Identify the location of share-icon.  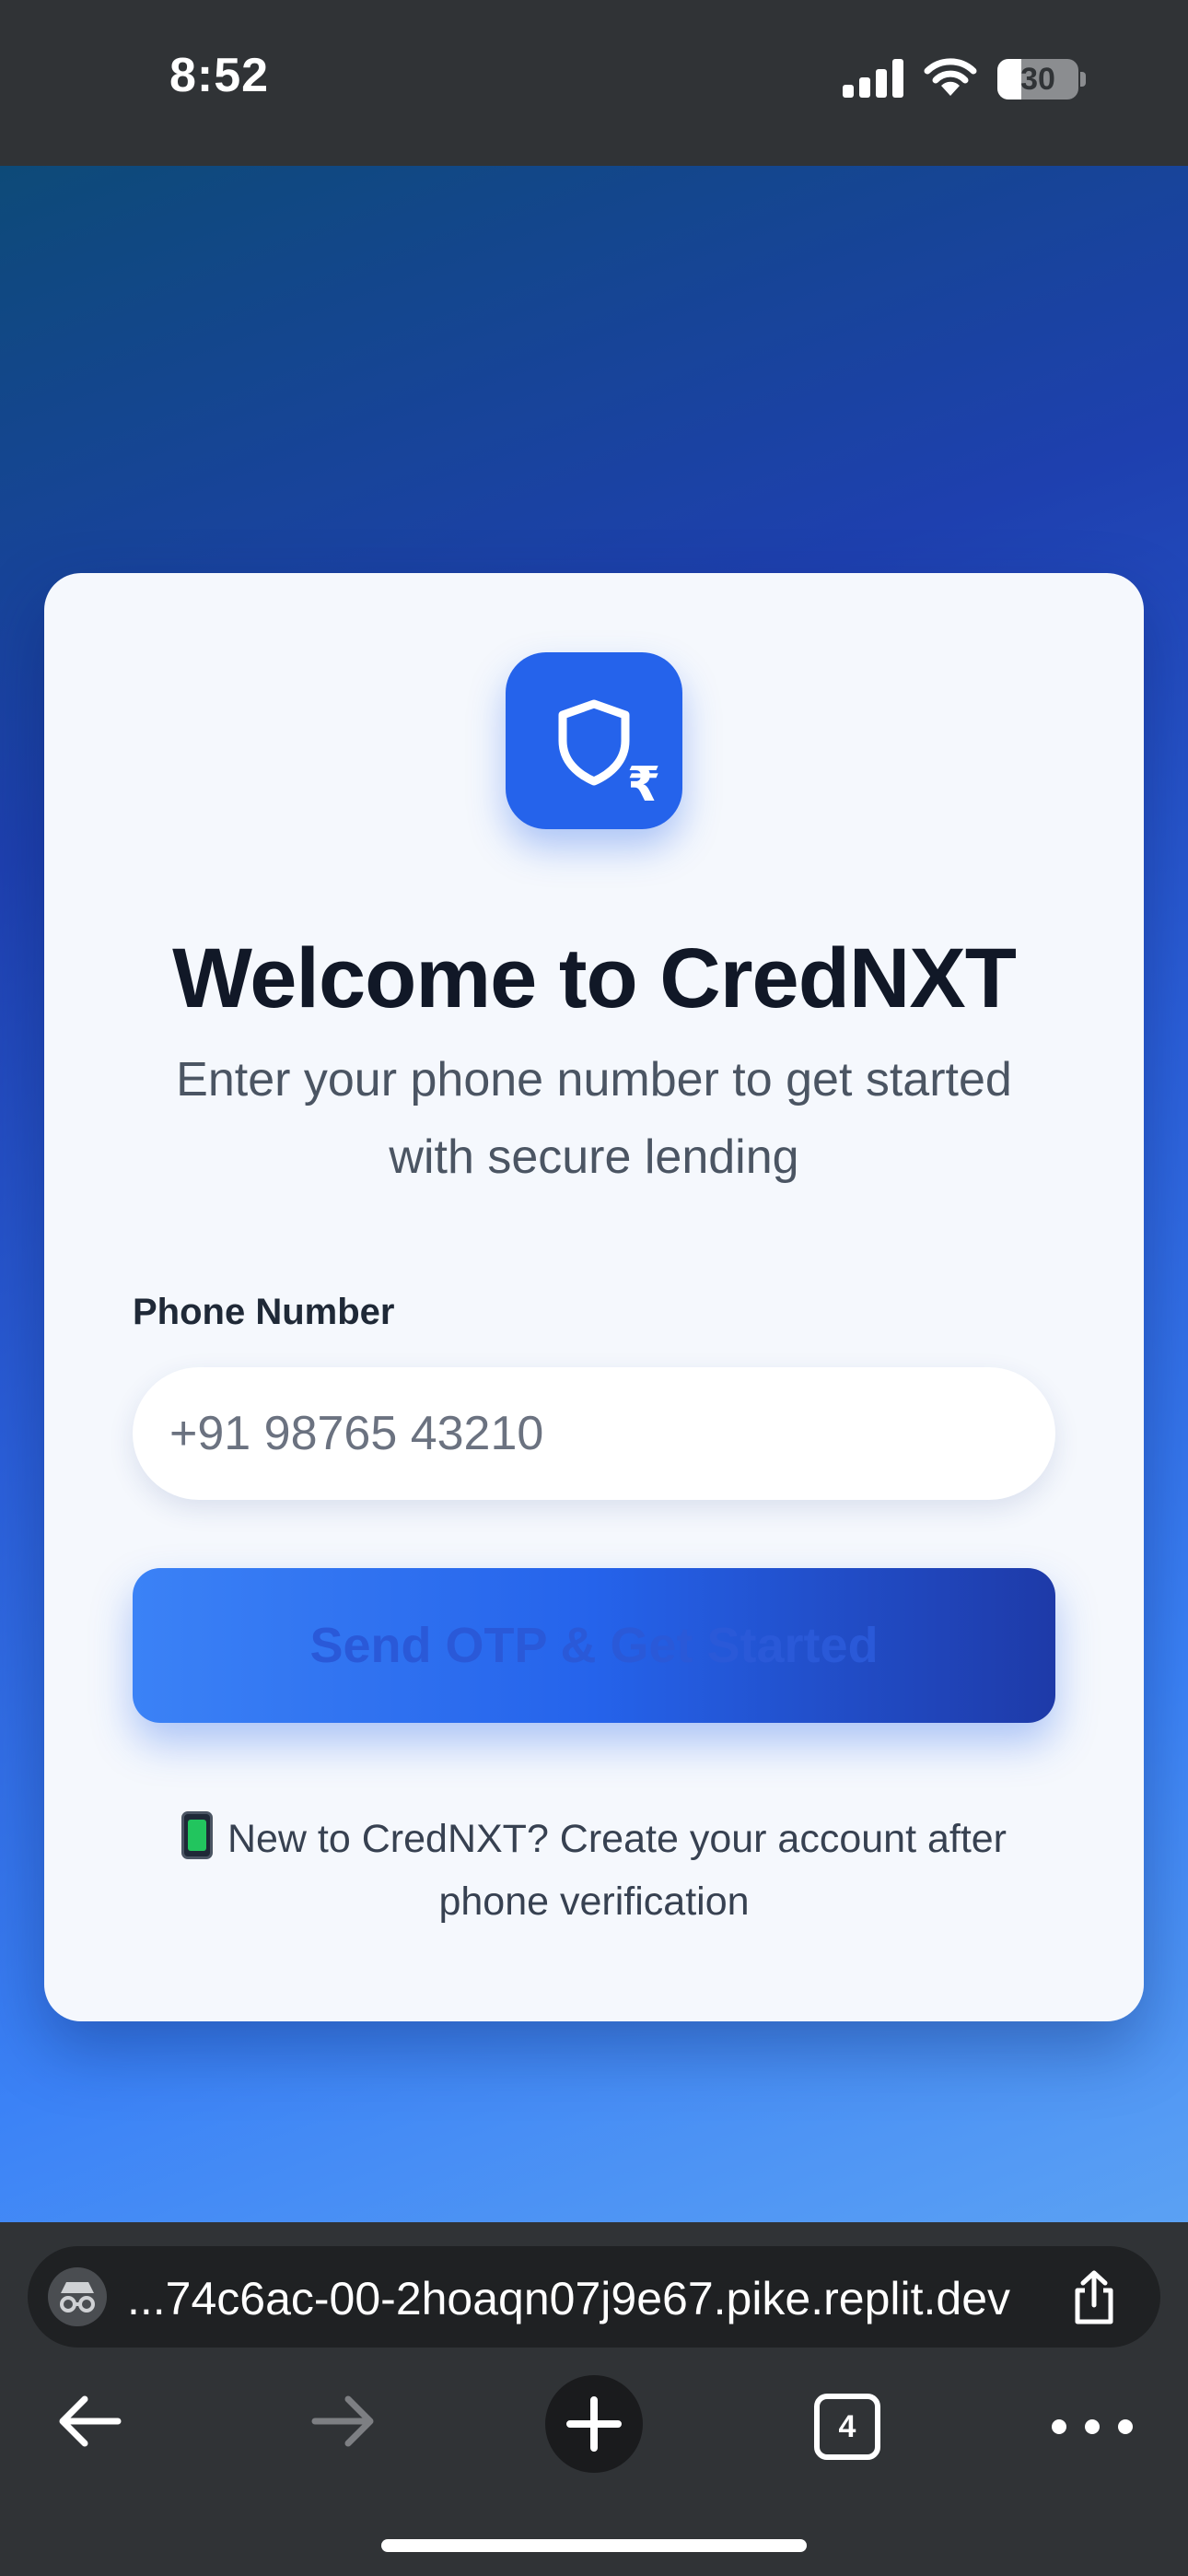
(1094, 2297).